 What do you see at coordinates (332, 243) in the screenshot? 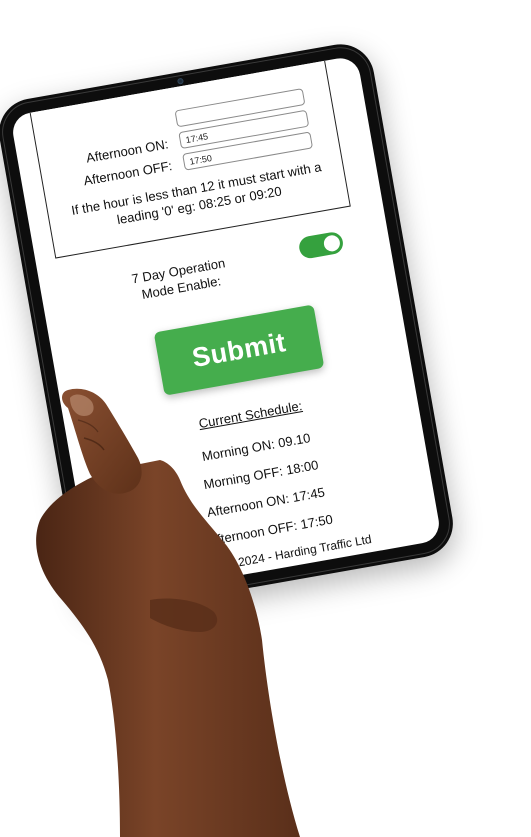
I see `toggle-knob-icon` at bounding box center [332, 243].